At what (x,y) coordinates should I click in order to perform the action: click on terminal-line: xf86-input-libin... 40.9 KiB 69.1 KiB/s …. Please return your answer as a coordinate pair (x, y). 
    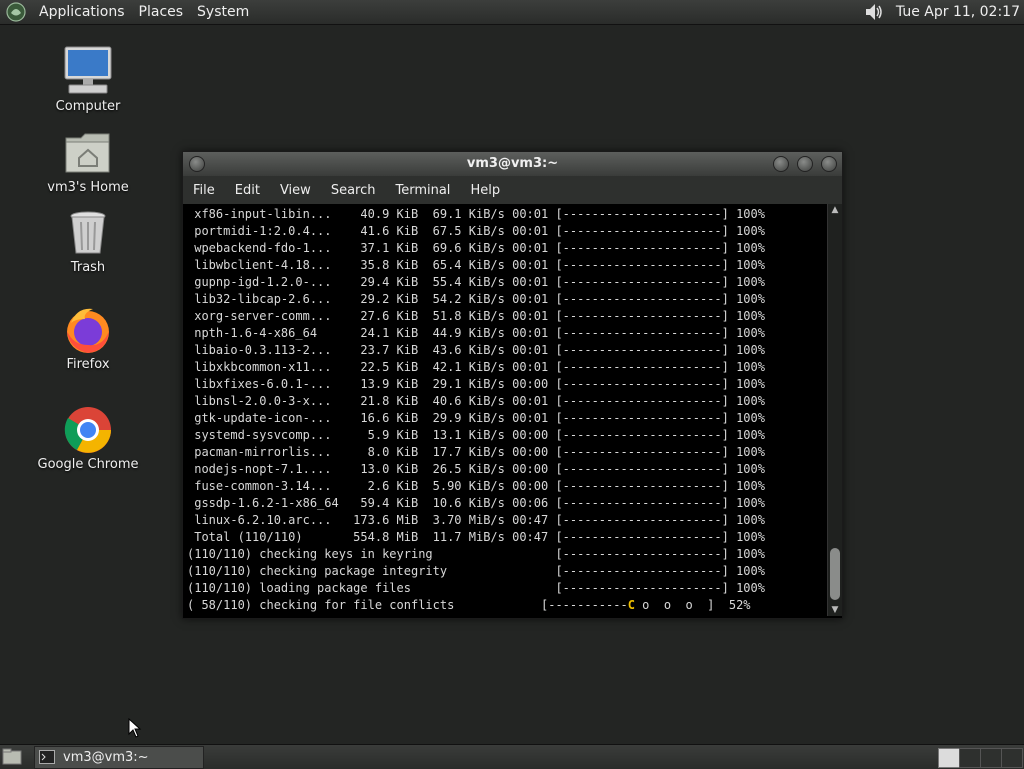
    Looking at the image, I should click on (476, 214).